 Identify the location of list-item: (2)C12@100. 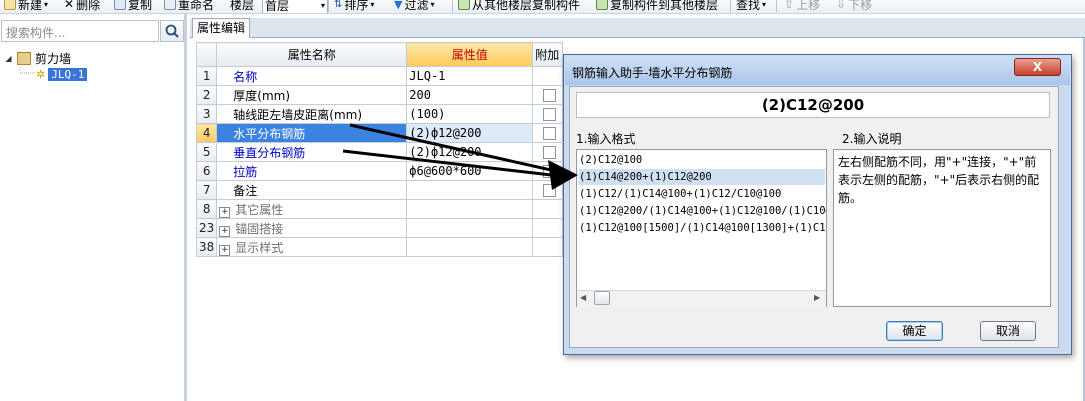
(610, 160).